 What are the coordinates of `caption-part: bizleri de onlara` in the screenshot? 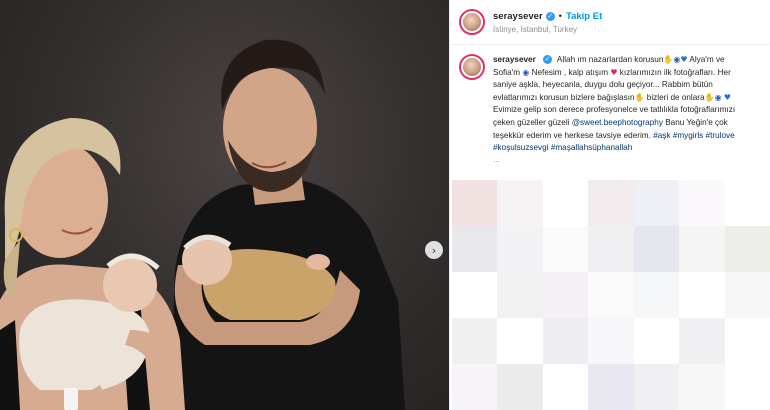 It's located at (675, 97).